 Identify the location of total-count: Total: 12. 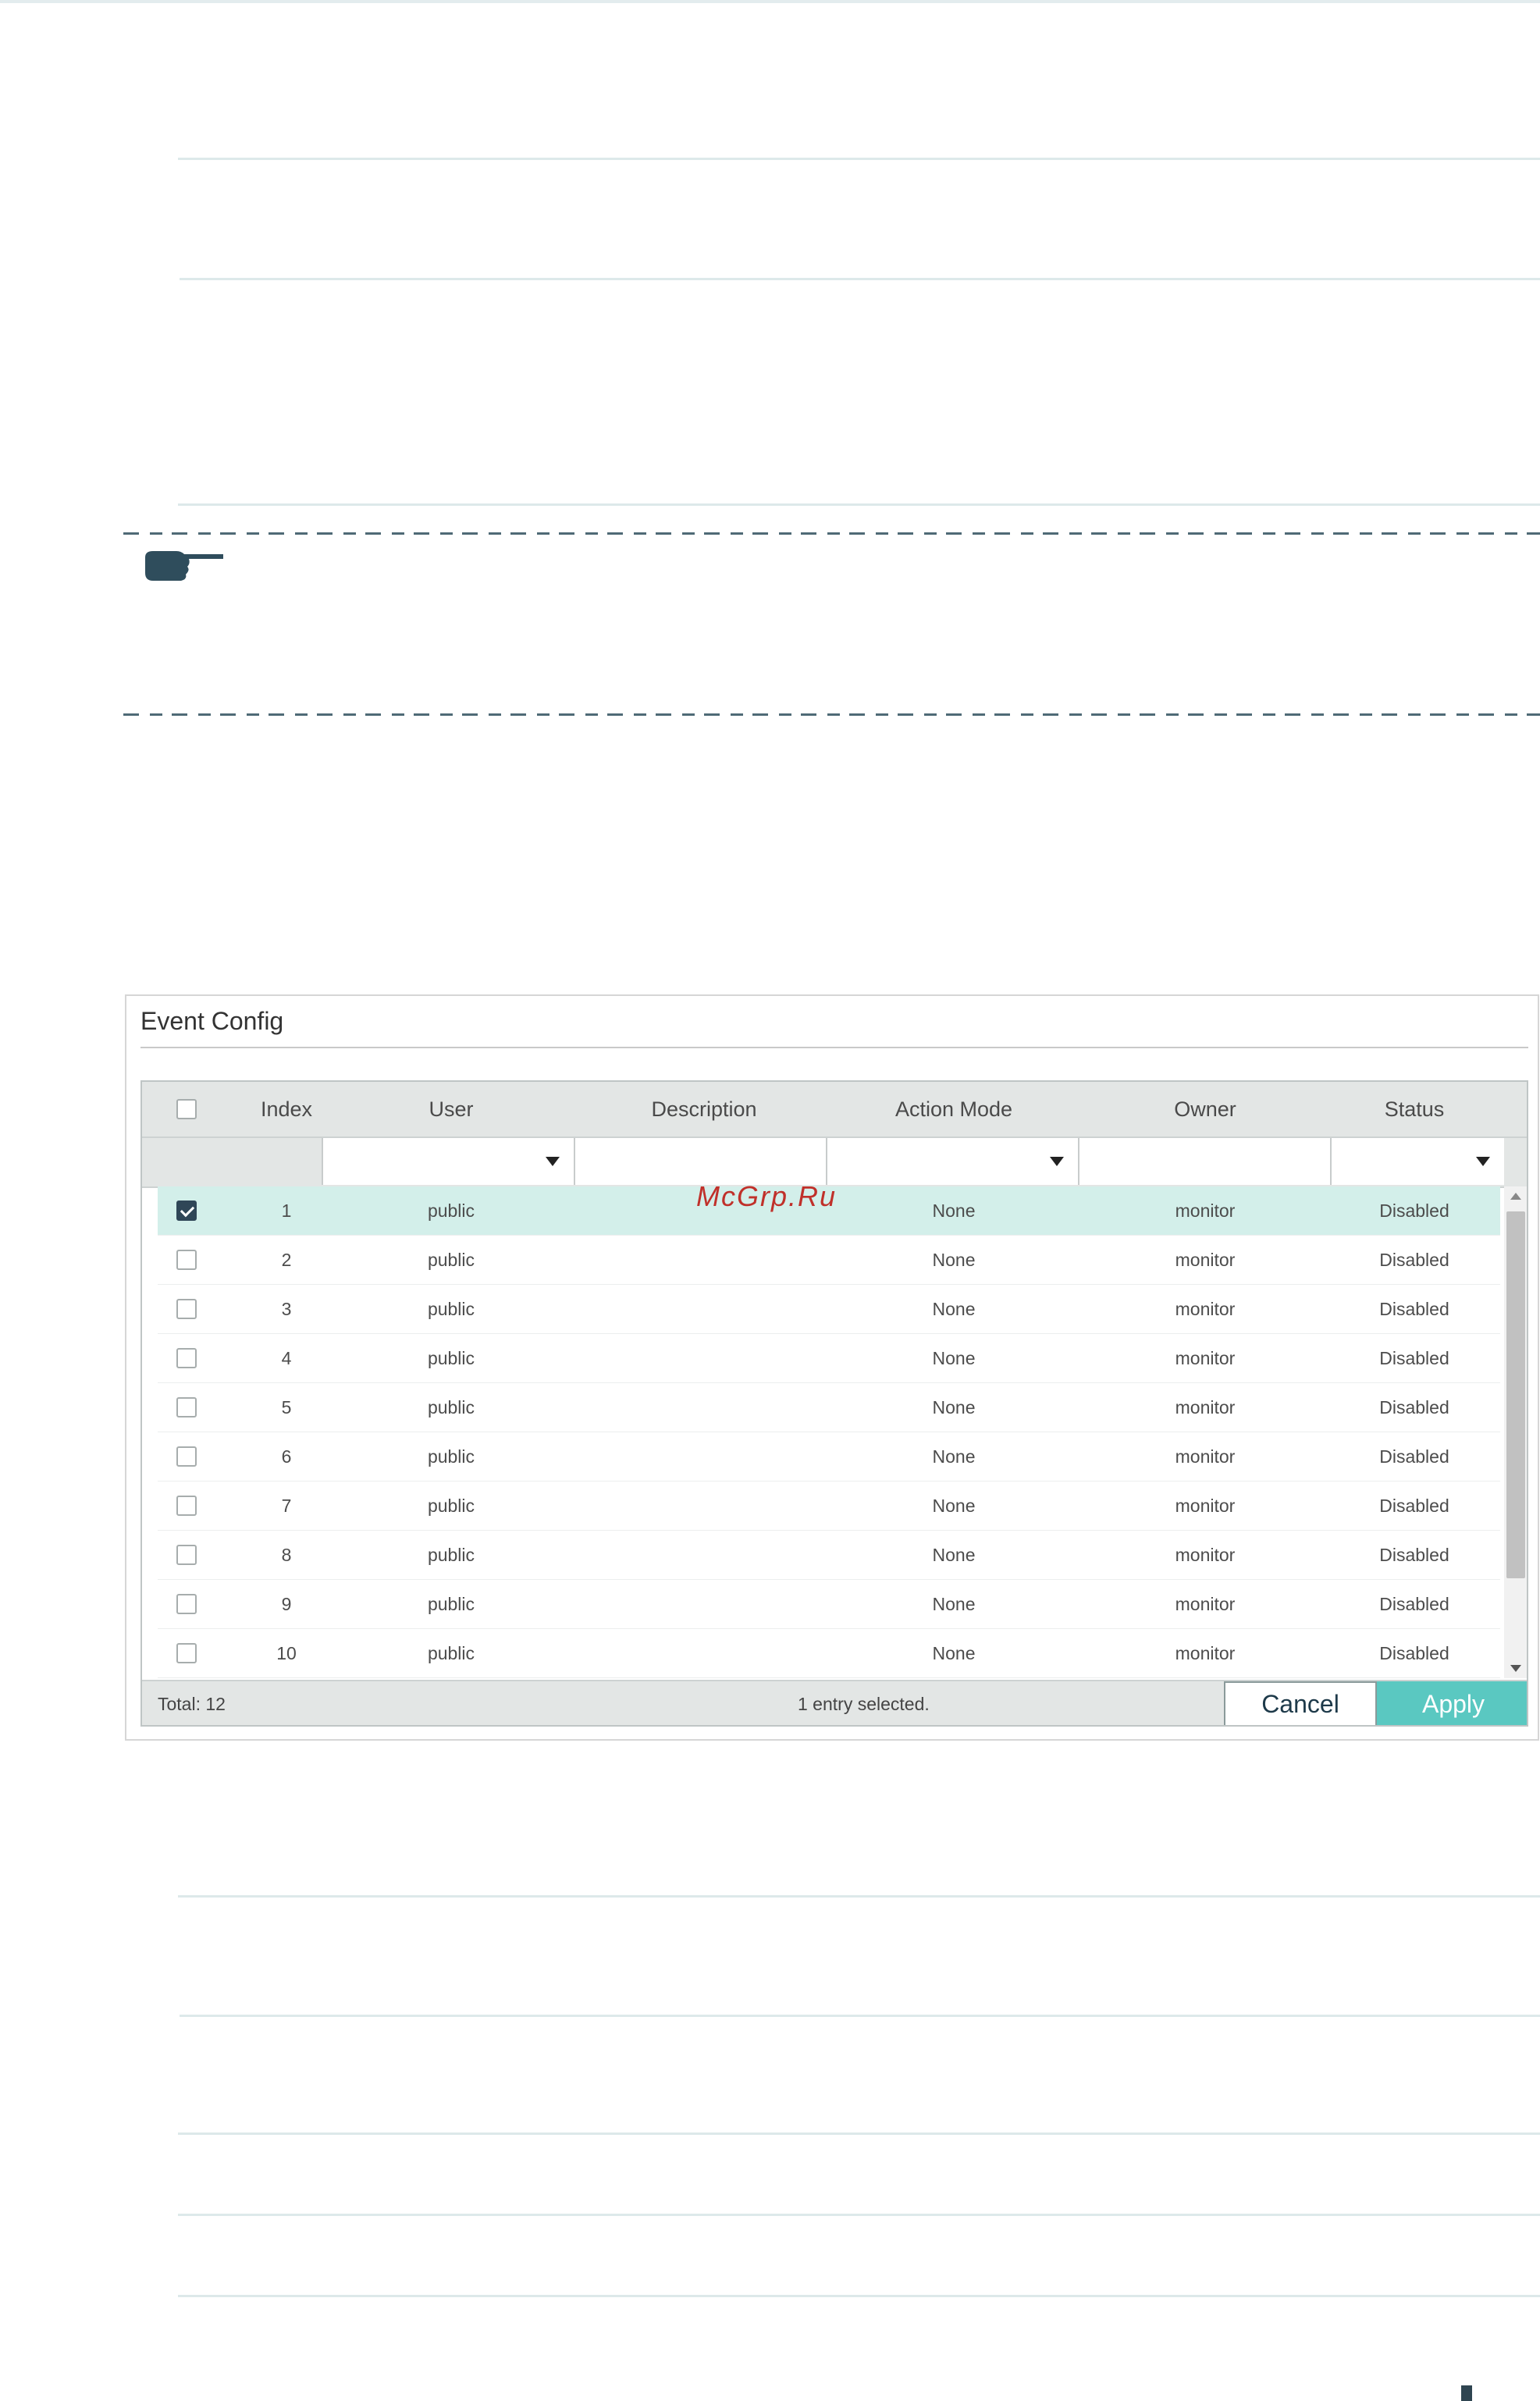
(192, 1704).